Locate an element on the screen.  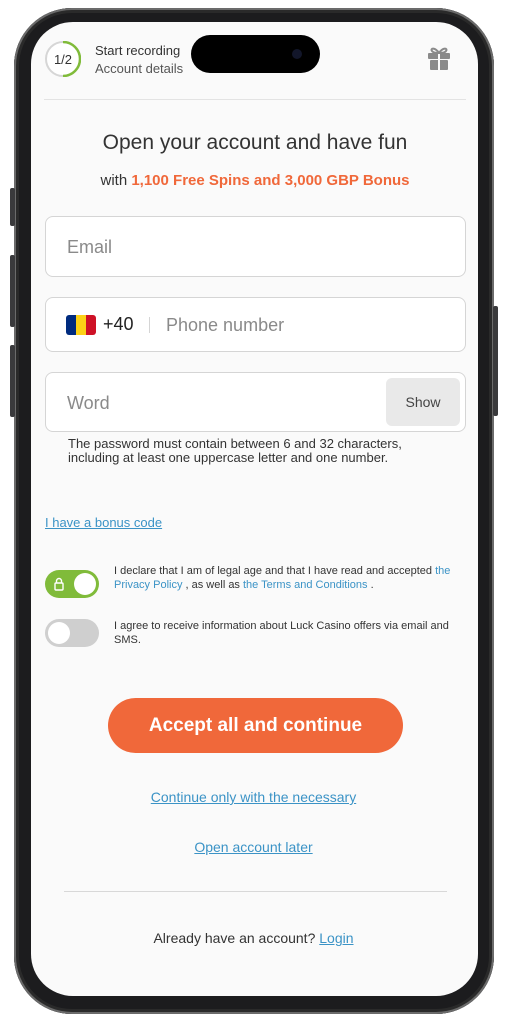
dynamic-island is located at coordinates (255, 54).